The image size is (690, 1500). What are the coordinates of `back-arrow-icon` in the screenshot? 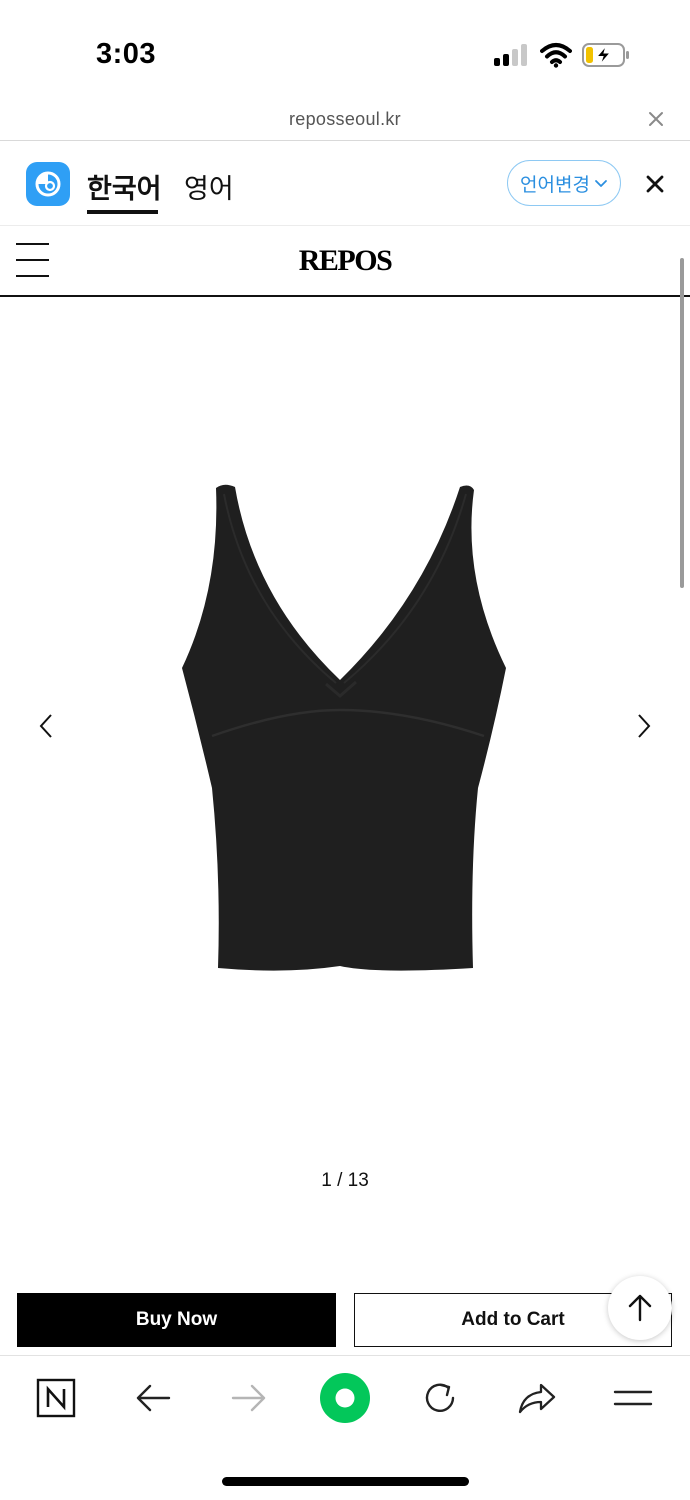 It's located at (153, 1398).